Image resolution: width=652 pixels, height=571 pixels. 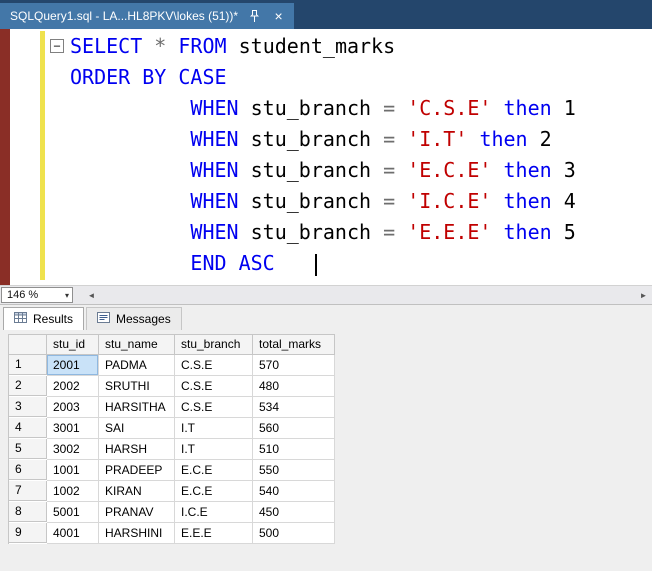 What do you see at coordinates (294, 407) in the screenshot?
I see `grid-cell: 534` at bounding box center [294, 407].